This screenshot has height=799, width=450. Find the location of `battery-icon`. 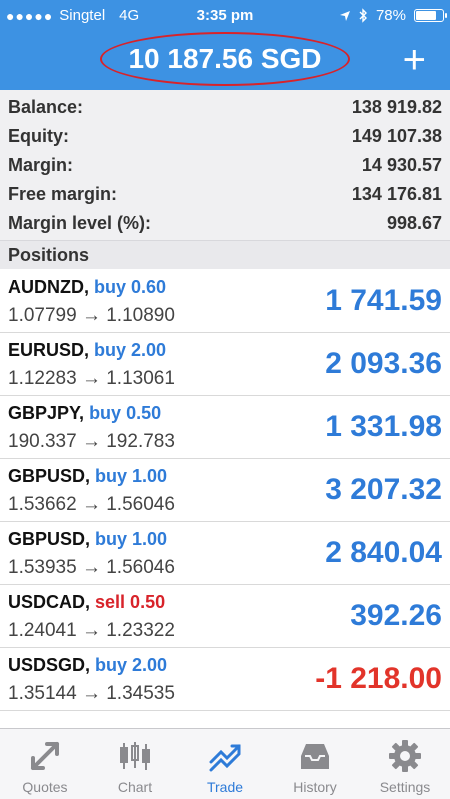

battery-icon is located at coordinates (430, 15).